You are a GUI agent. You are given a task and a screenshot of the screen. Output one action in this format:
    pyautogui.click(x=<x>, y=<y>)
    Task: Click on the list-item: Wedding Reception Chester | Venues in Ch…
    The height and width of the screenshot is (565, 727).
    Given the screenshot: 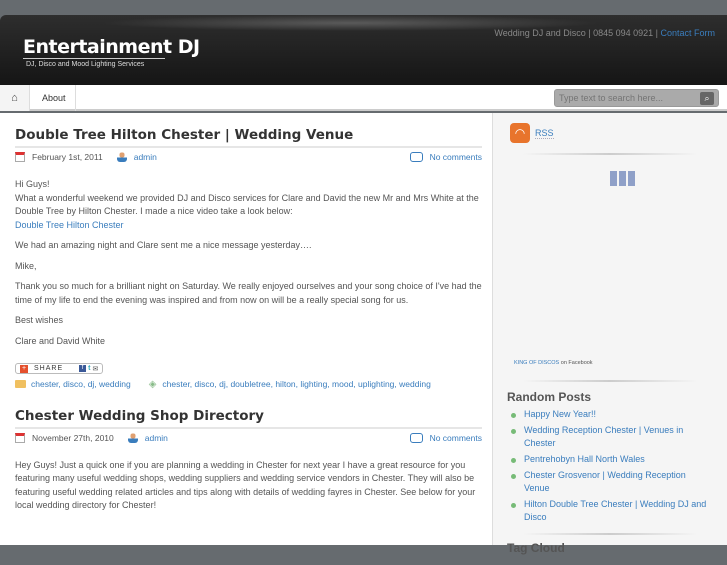 What is the action you would take?
    pyautogui.click(x=610, y=437)
    